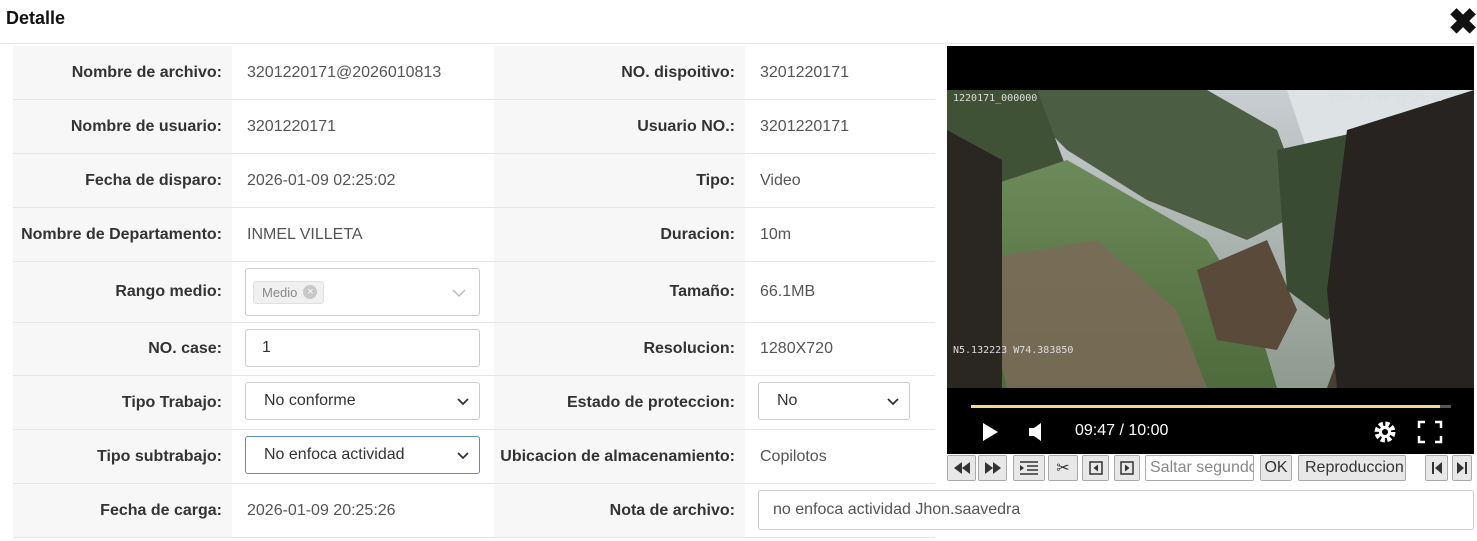 The height and width of the screenshot is (541, 1477). I want to click on upload-date-value: 2026-01-09 20:25:26, so click(363, 510).